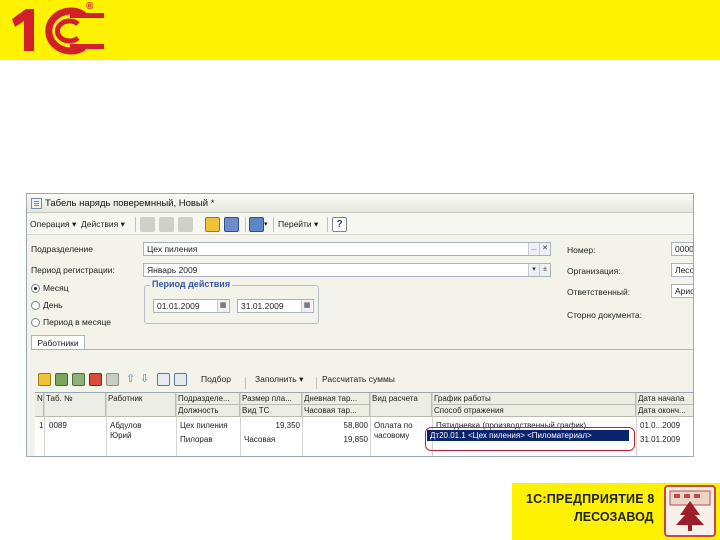  Describe the element at coordinates (258, 440) in the screenshot. I see `cell-rate-type: Часовая` at that location.